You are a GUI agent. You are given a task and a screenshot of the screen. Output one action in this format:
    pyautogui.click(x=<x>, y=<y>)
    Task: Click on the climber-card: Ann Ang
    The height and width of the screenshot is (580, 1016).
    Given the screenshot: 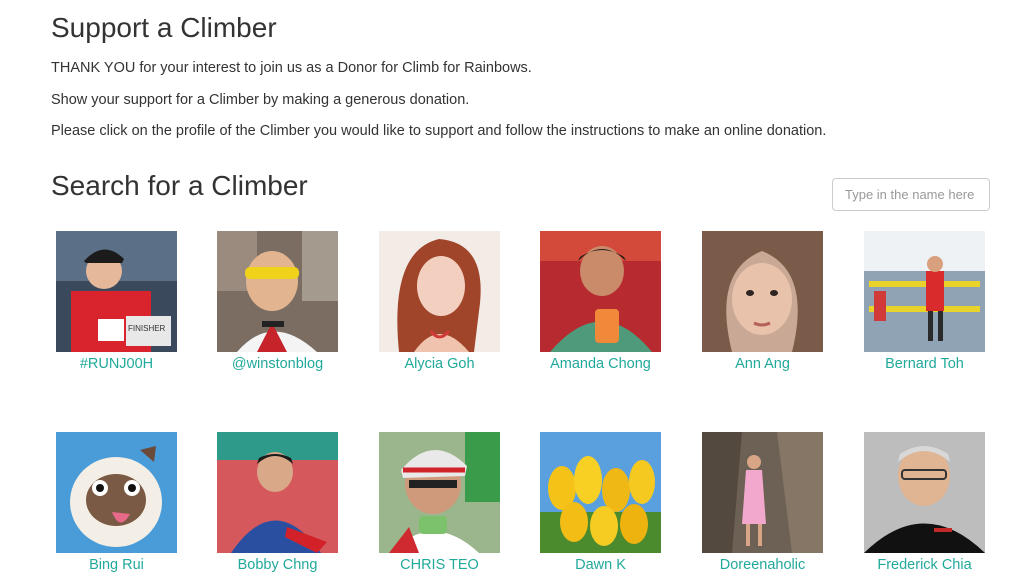 What is the action you would take?
    pyautogui.click(x=762, y=301)
    